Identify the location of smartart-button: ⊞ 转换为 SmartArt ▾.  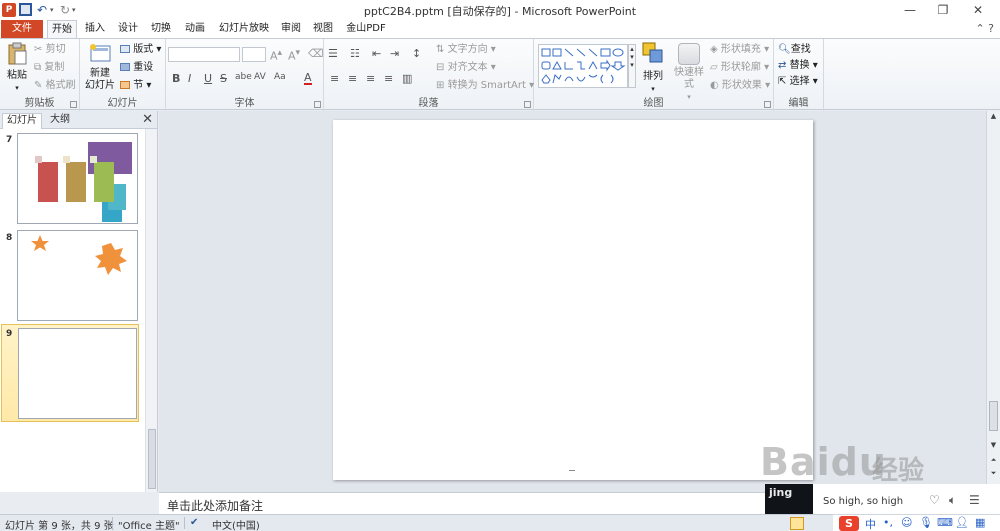
(485, 85).